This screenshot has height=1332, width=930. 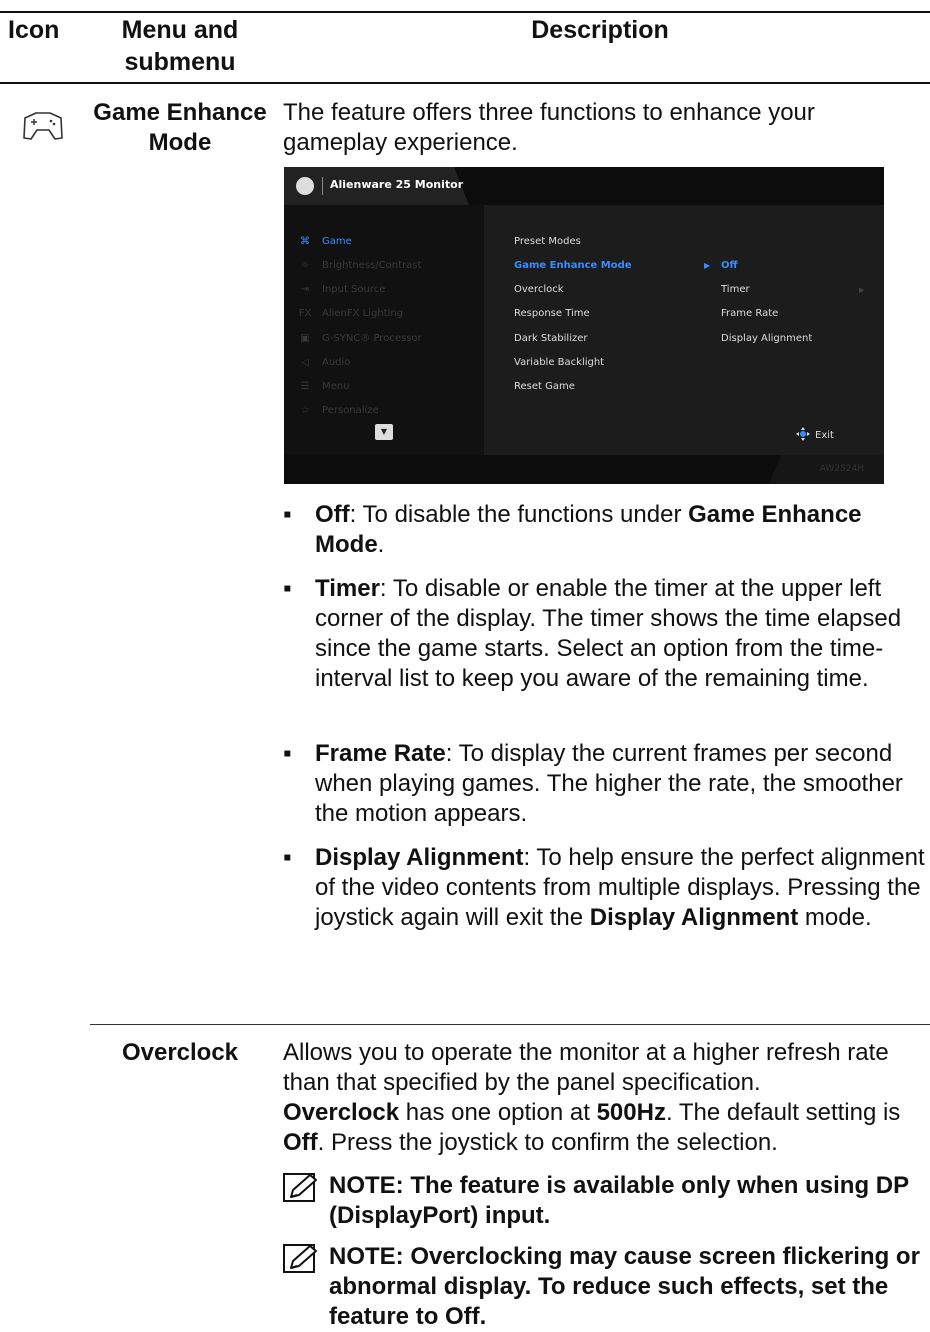 I want to click on osd-game-item-reset-game: Reset Game, so click(x=544, y=386).